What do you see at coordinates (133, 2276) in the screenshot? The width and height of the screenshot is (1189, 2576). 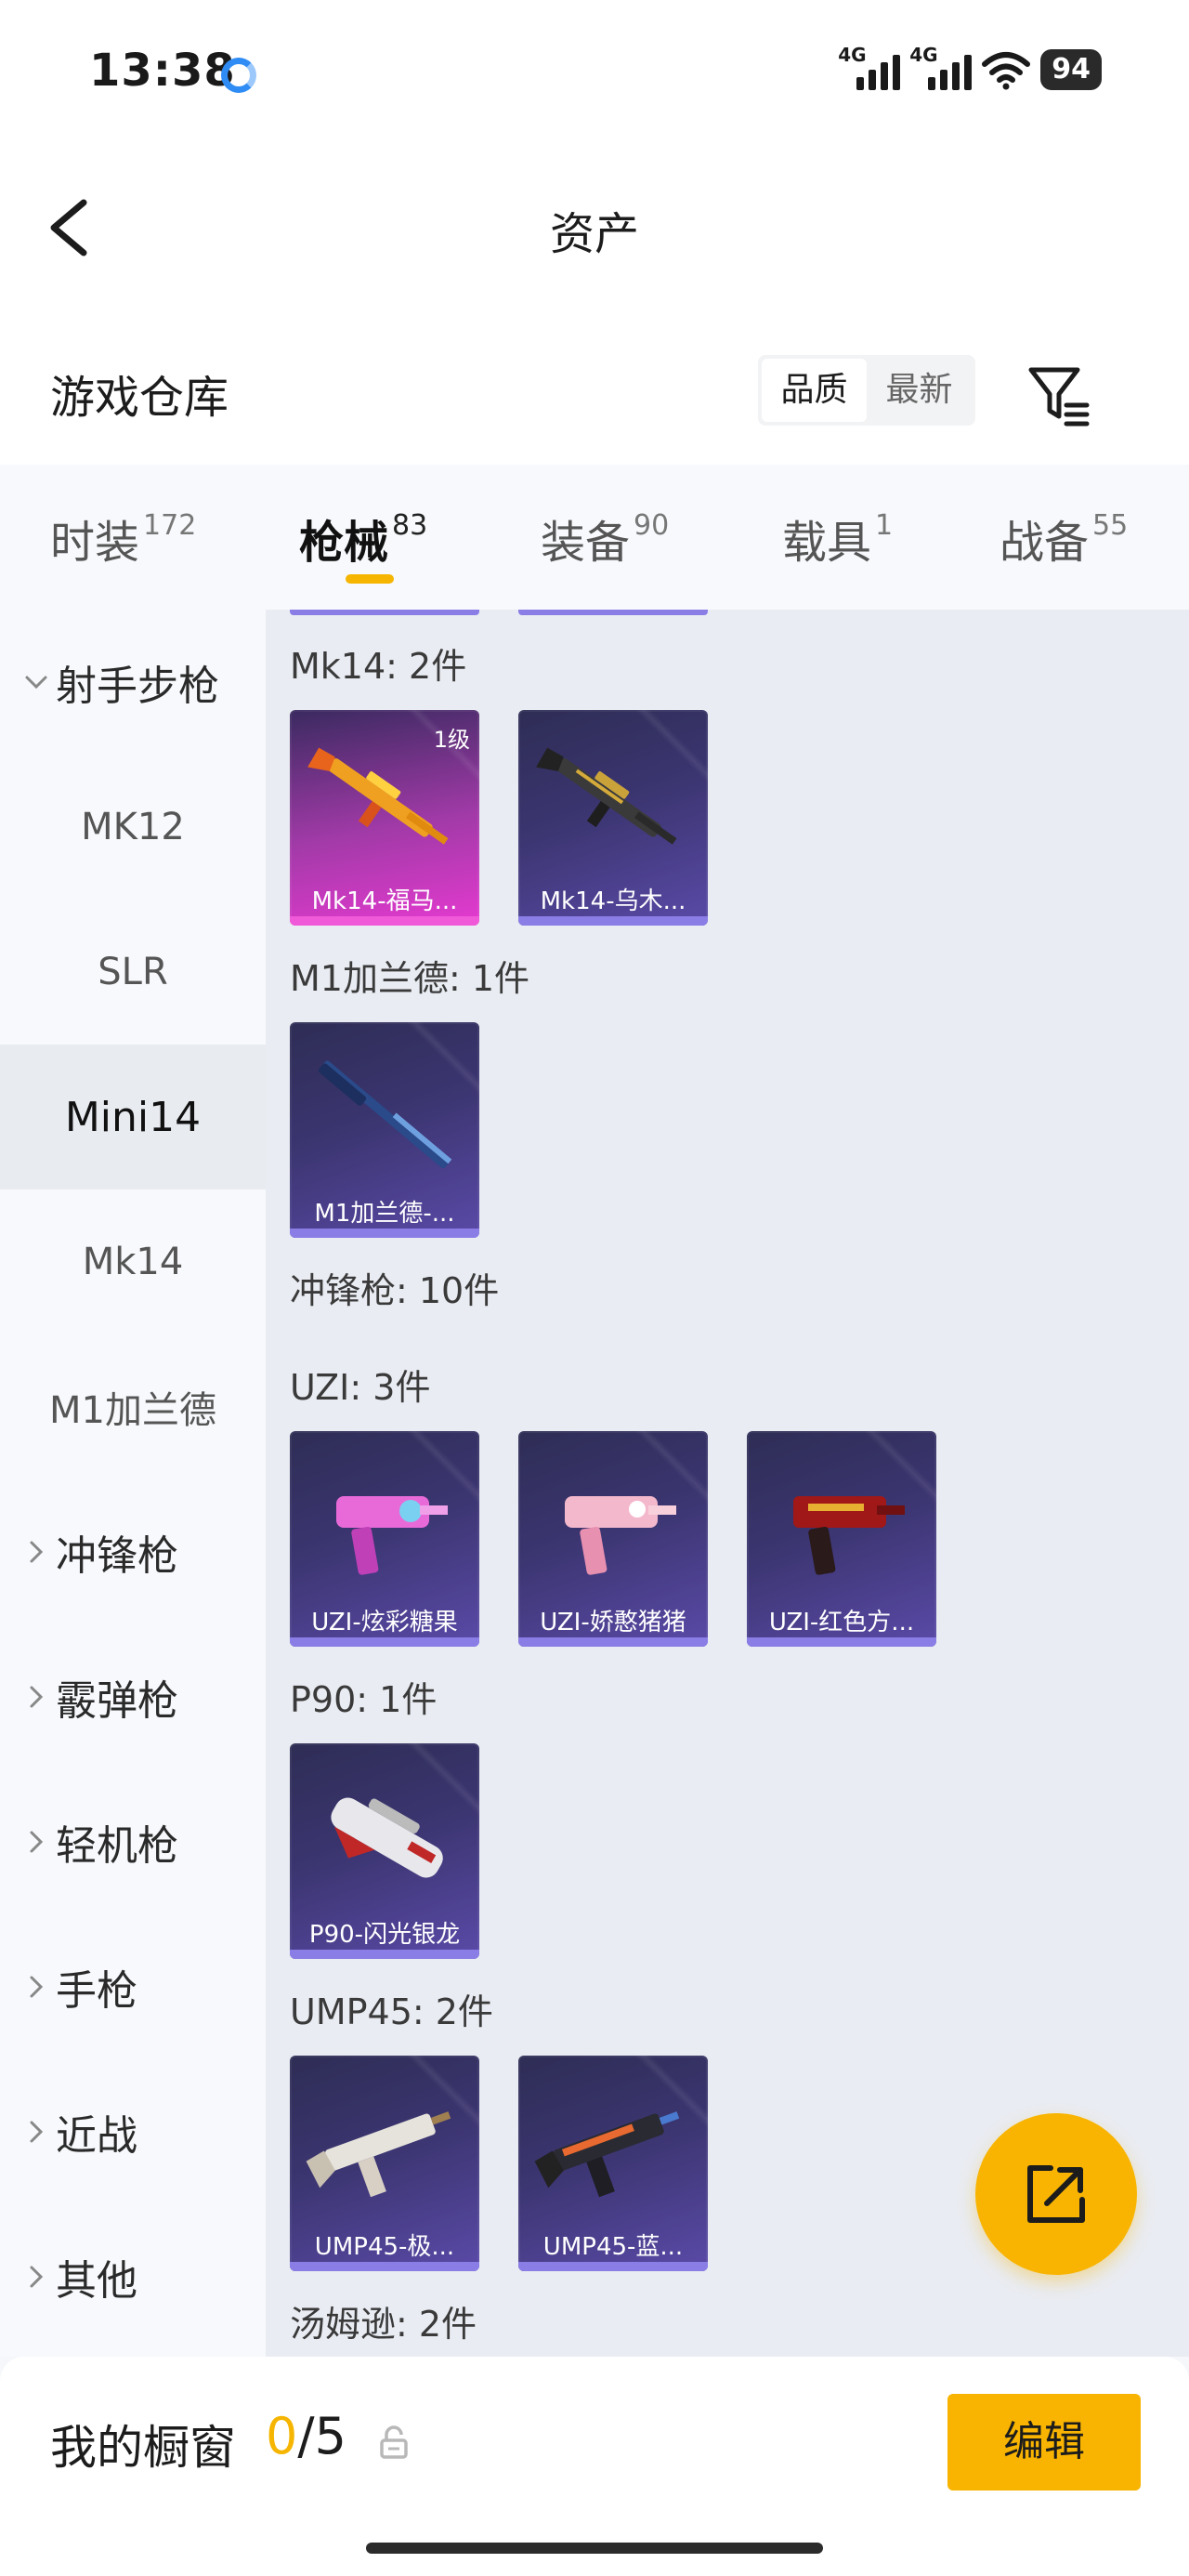 I see `sidebar-item-other: 其他` at bounding box center [133, 2276].